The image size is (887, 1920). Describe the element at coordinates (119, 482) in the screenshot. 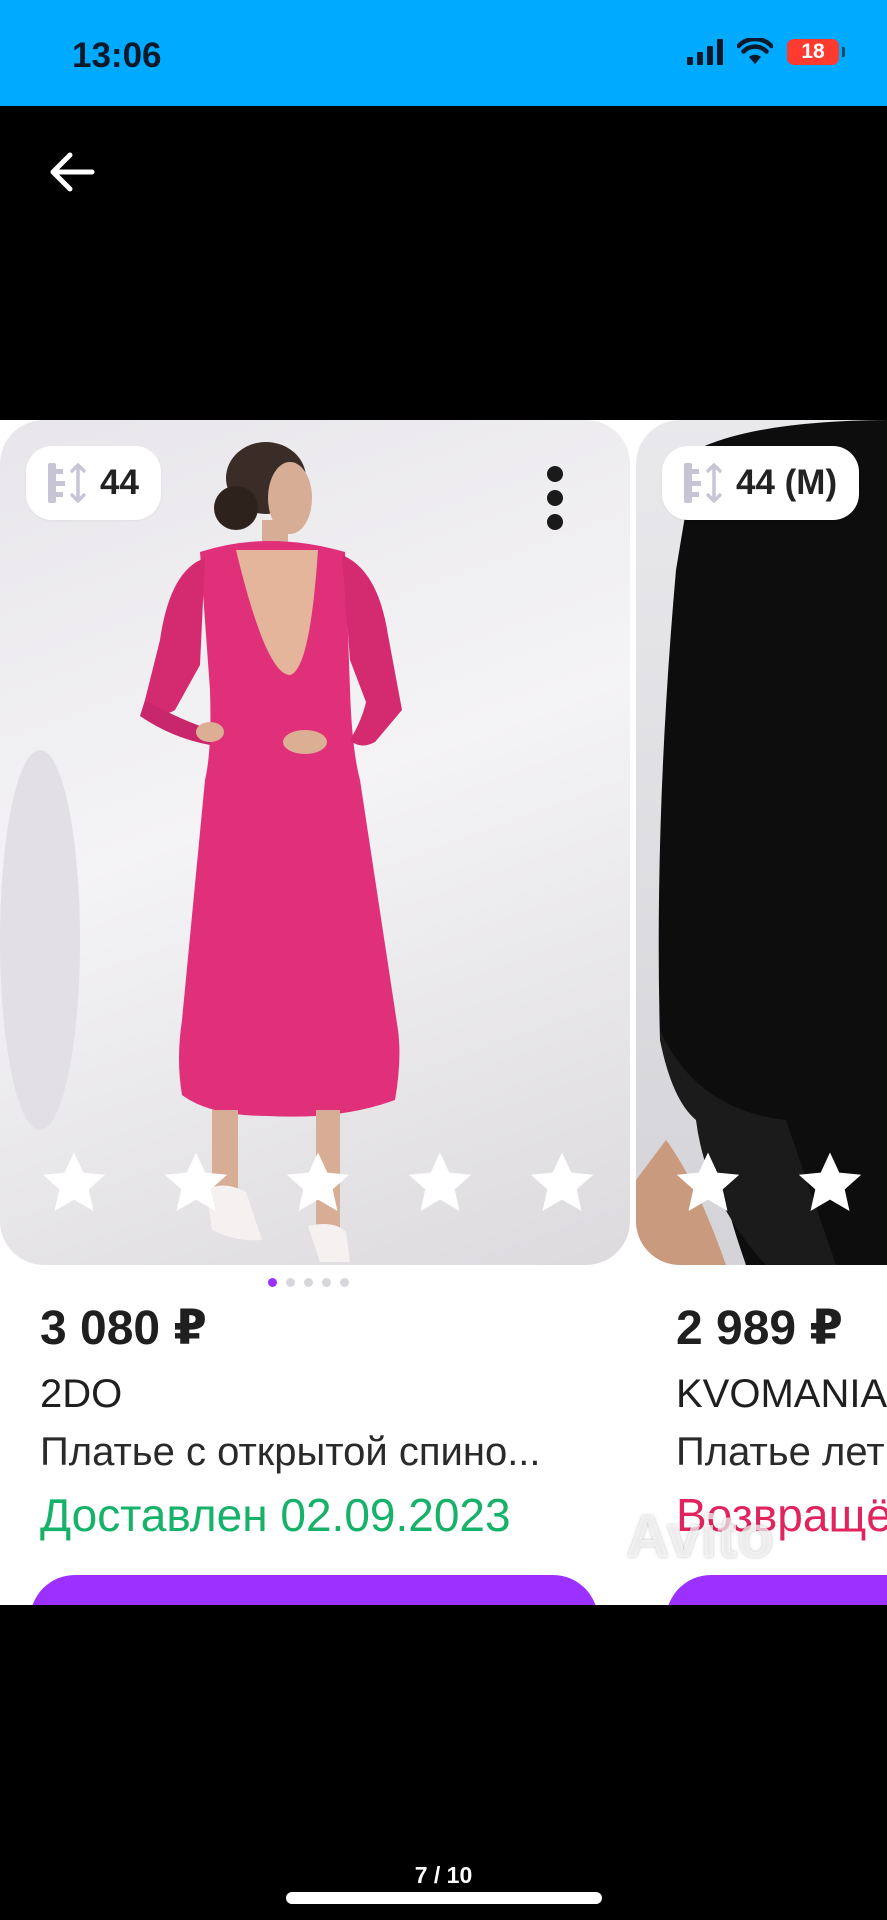

I see `size-label: 44` at that location.